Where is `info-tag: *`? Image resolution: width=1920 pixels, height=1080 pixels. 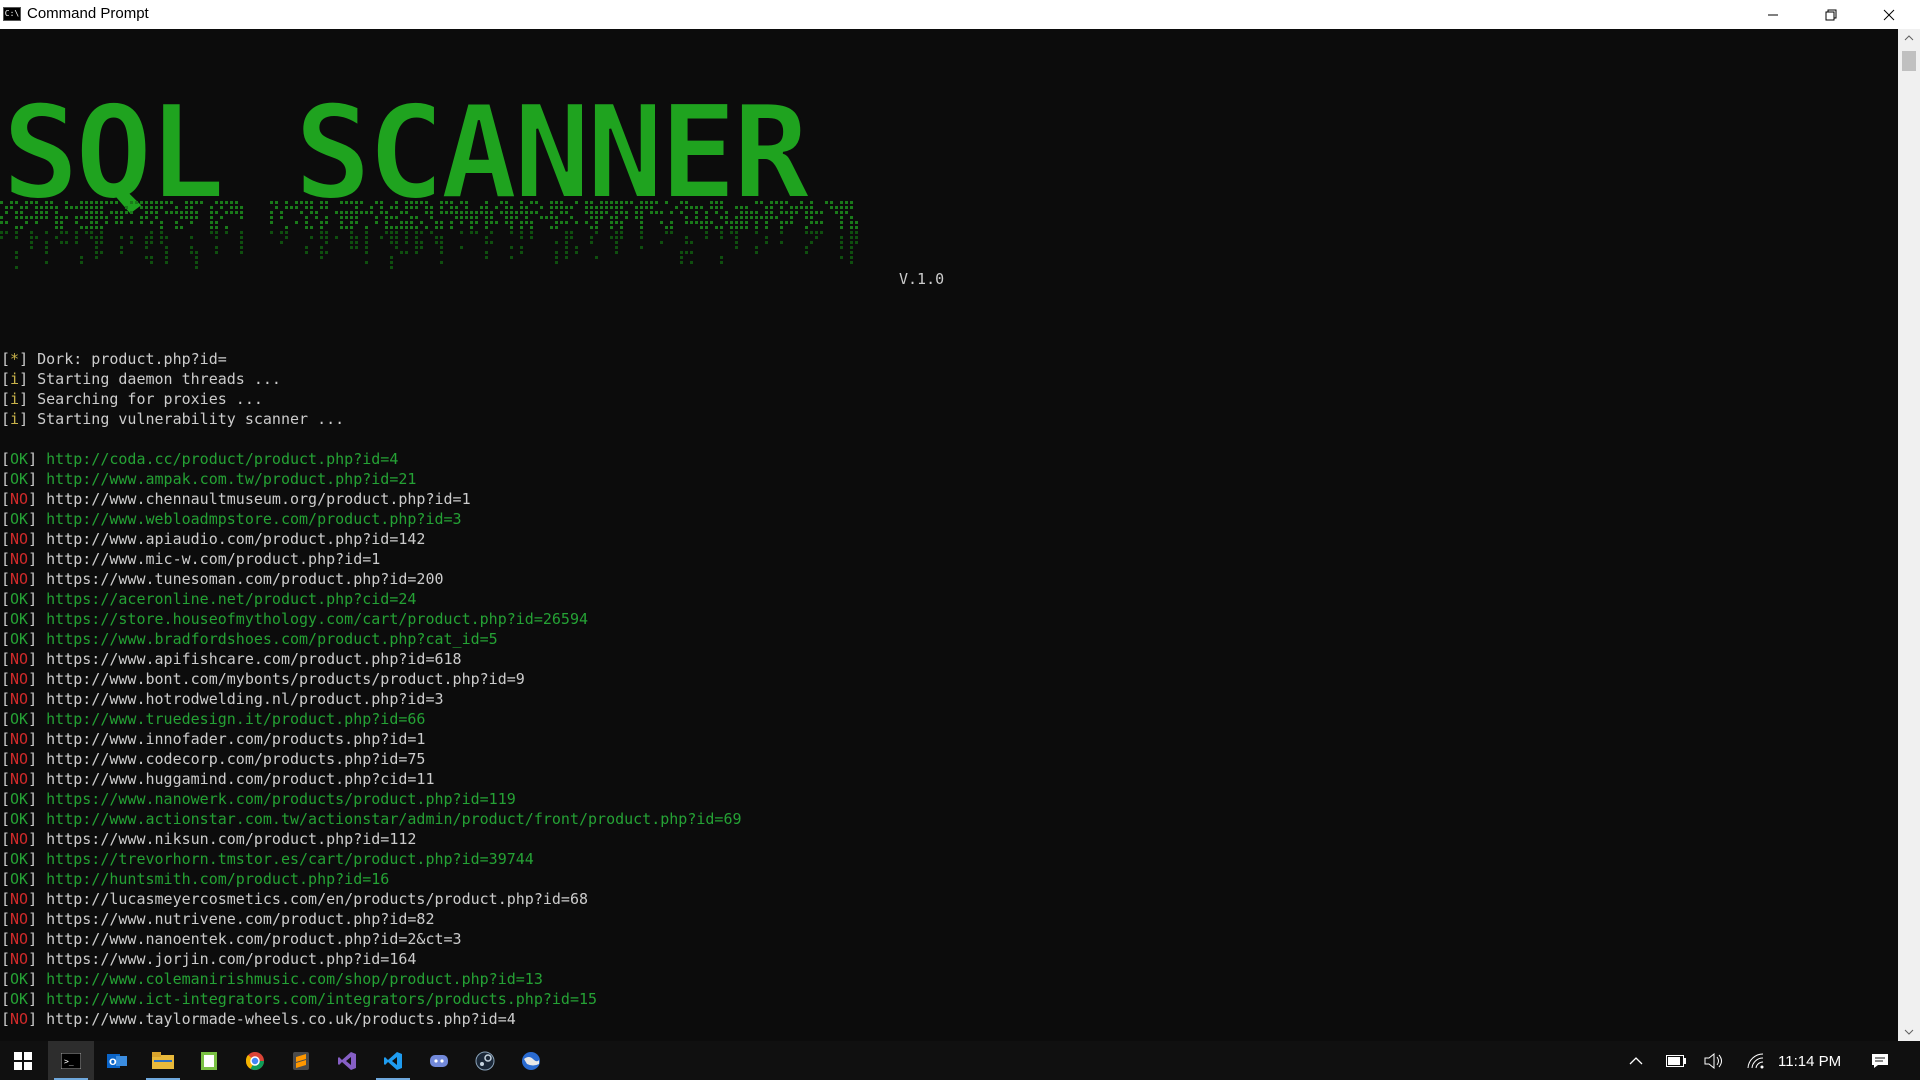 info-tag: * is located at coordinates (15, 359).